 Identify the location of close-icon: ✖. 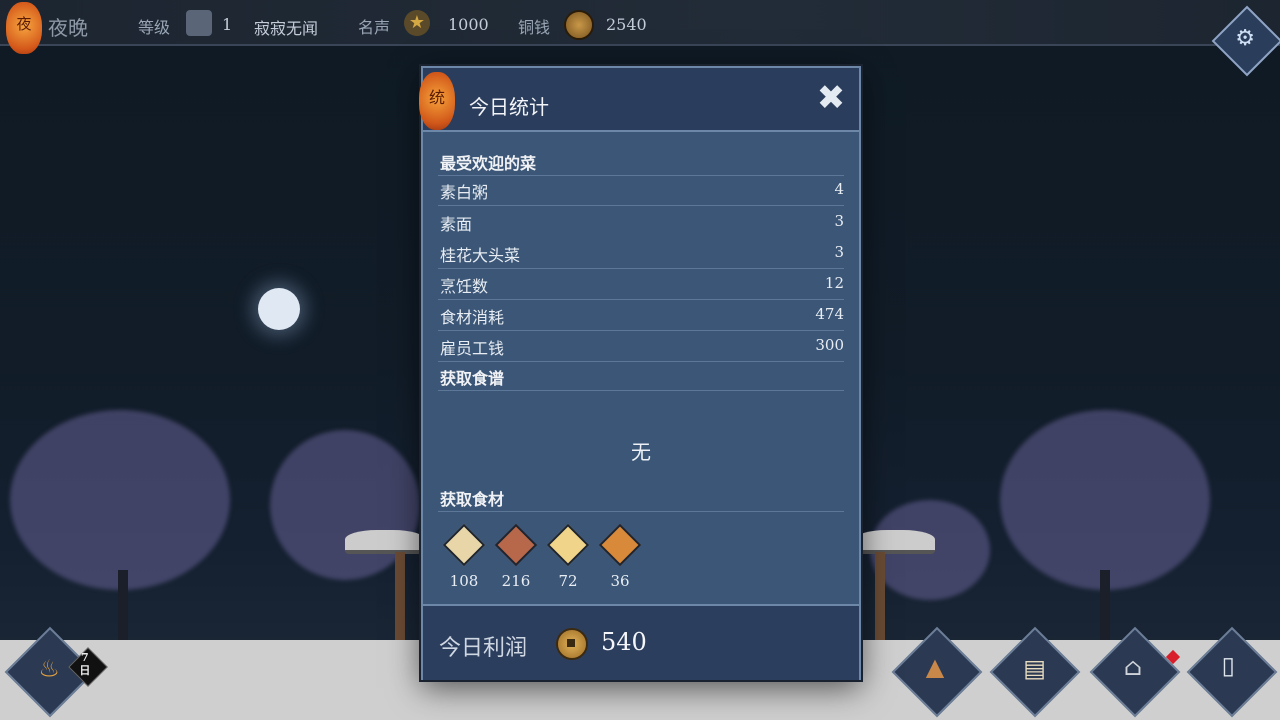
(831, 98).